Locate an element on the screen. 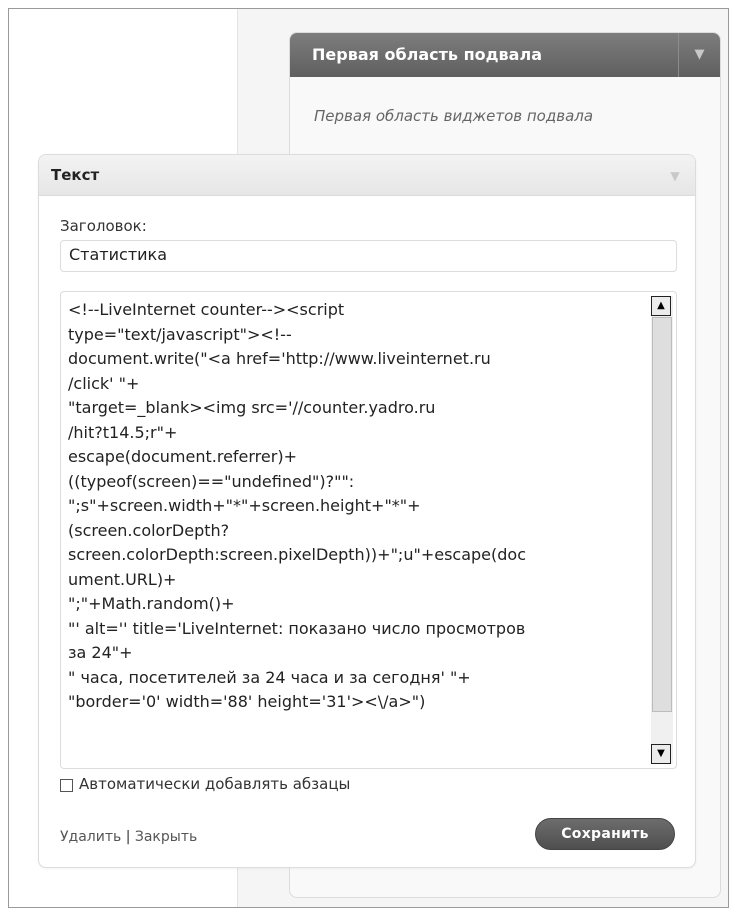  scroll-up-icon: ▲ is located at coordinates (661, 306).